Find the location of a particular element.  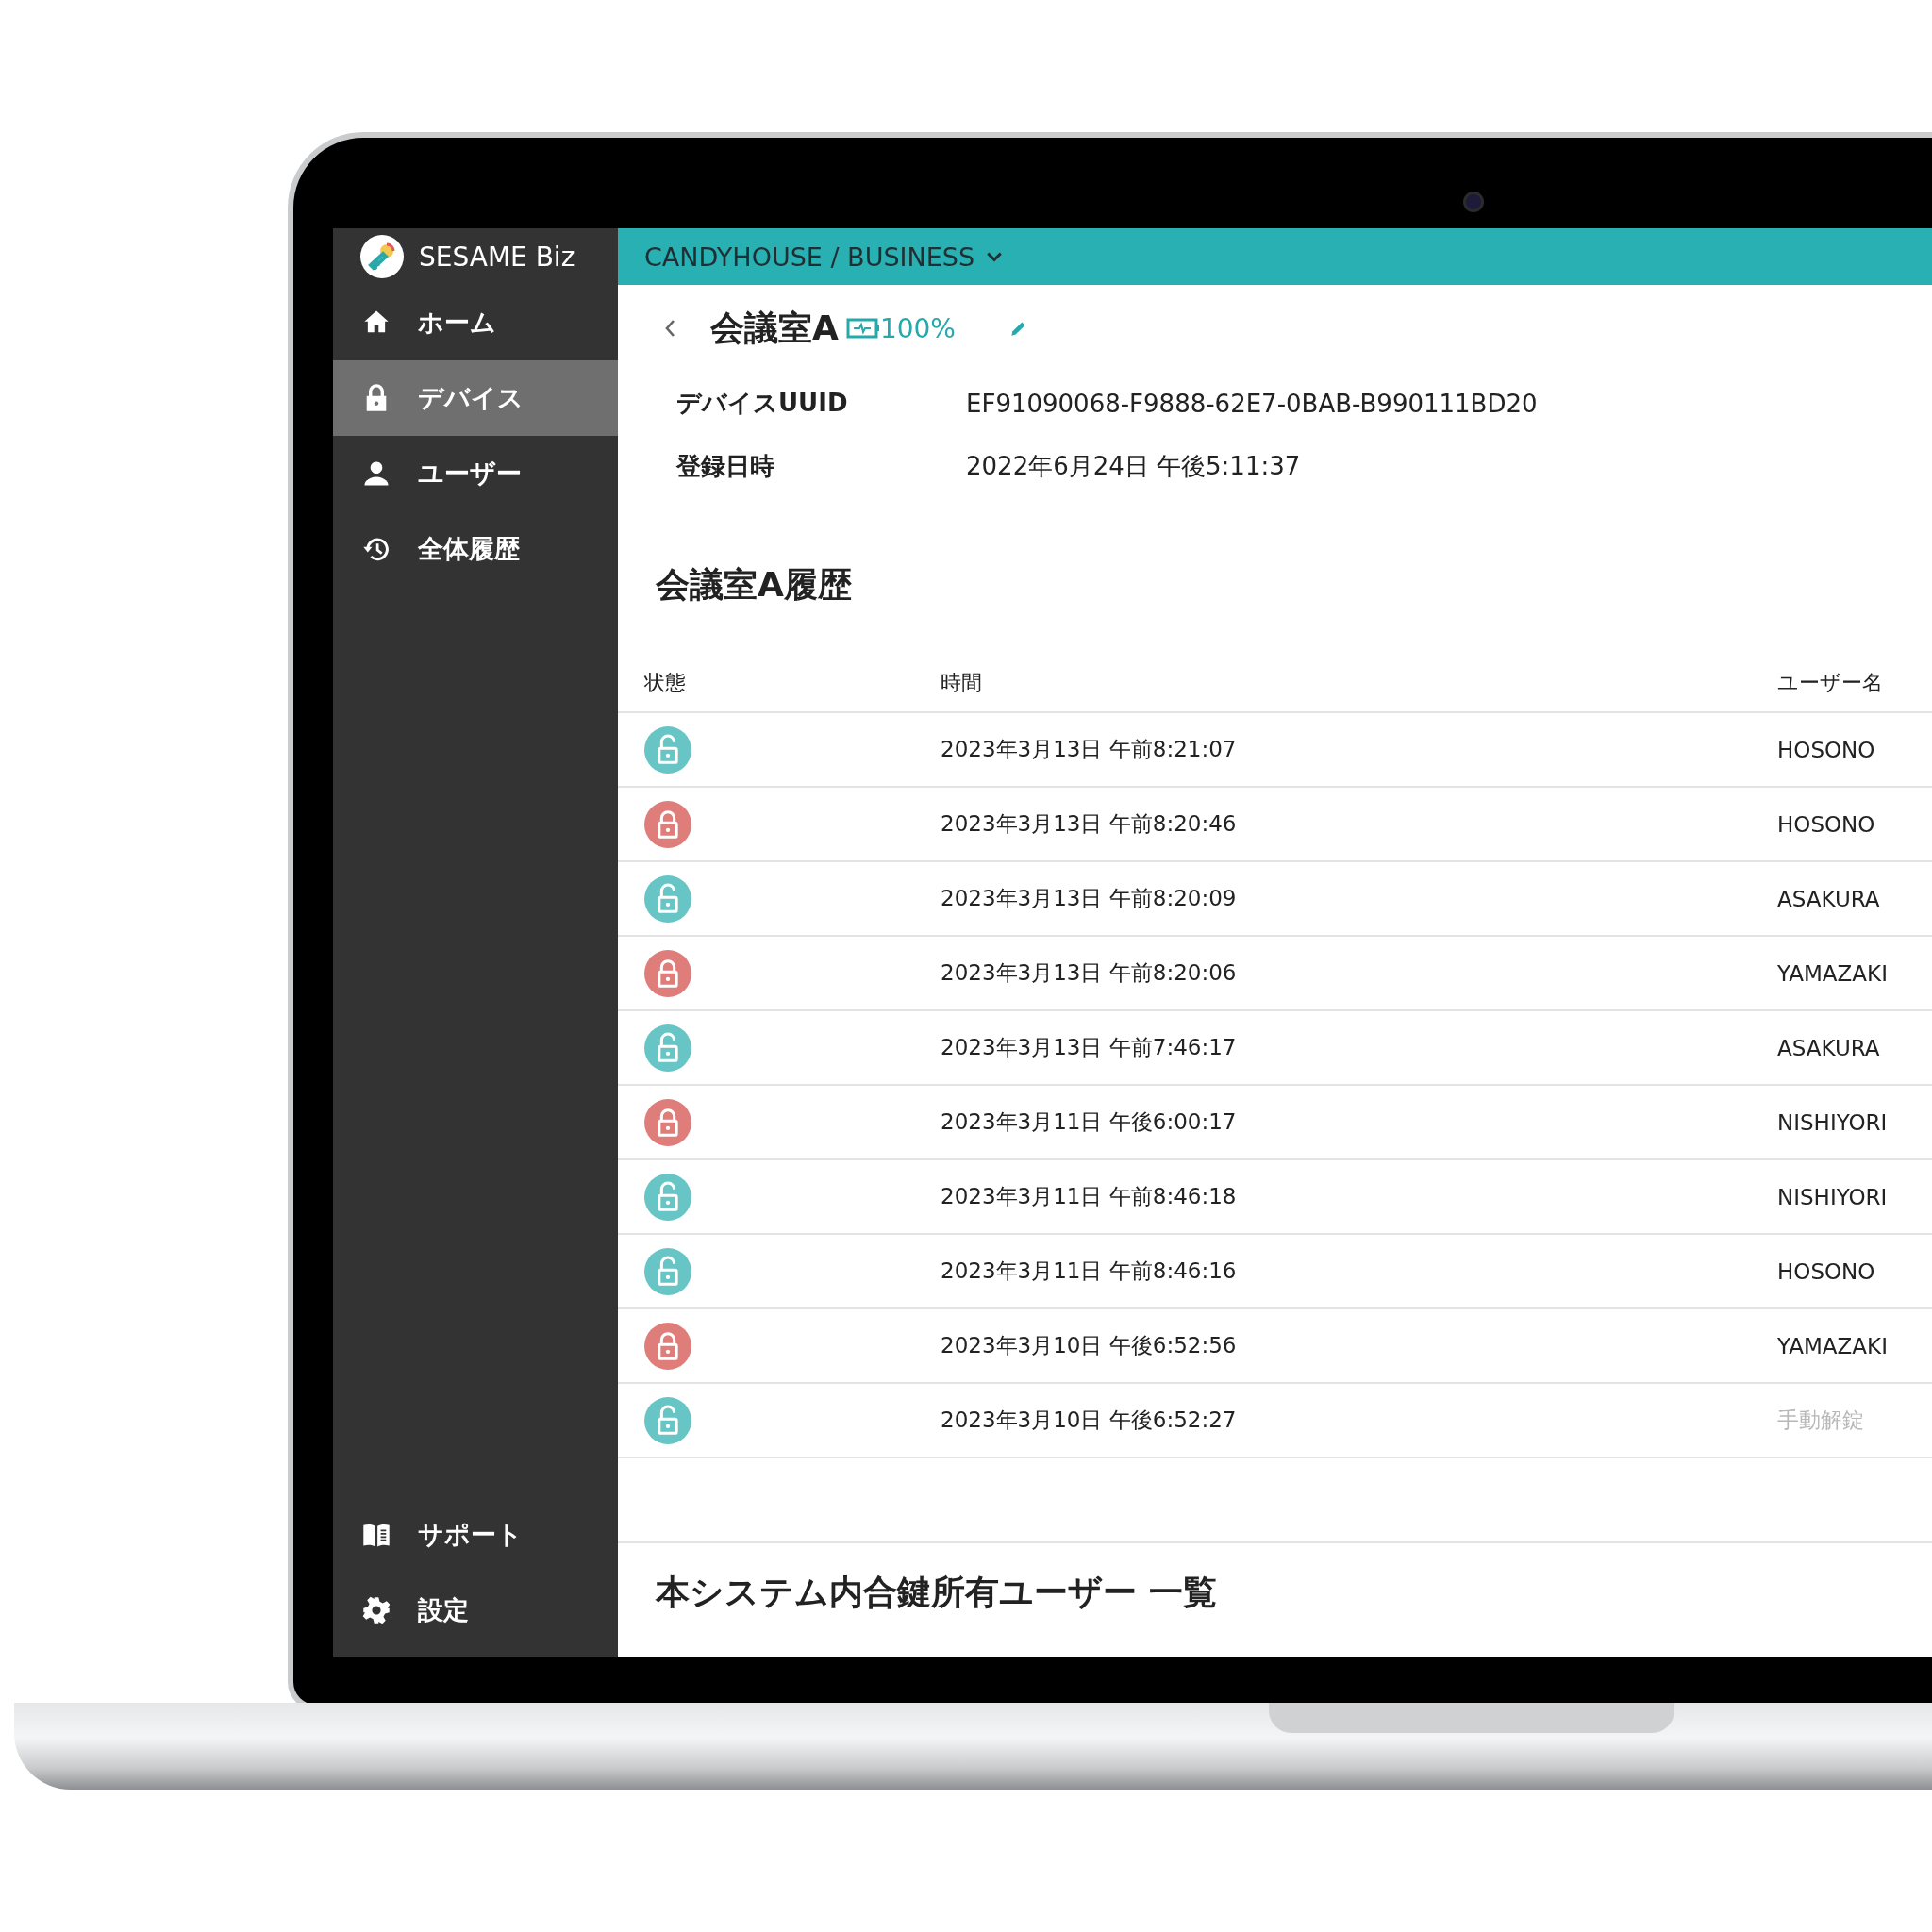

caret-icon is located at coordinates (995, 256).